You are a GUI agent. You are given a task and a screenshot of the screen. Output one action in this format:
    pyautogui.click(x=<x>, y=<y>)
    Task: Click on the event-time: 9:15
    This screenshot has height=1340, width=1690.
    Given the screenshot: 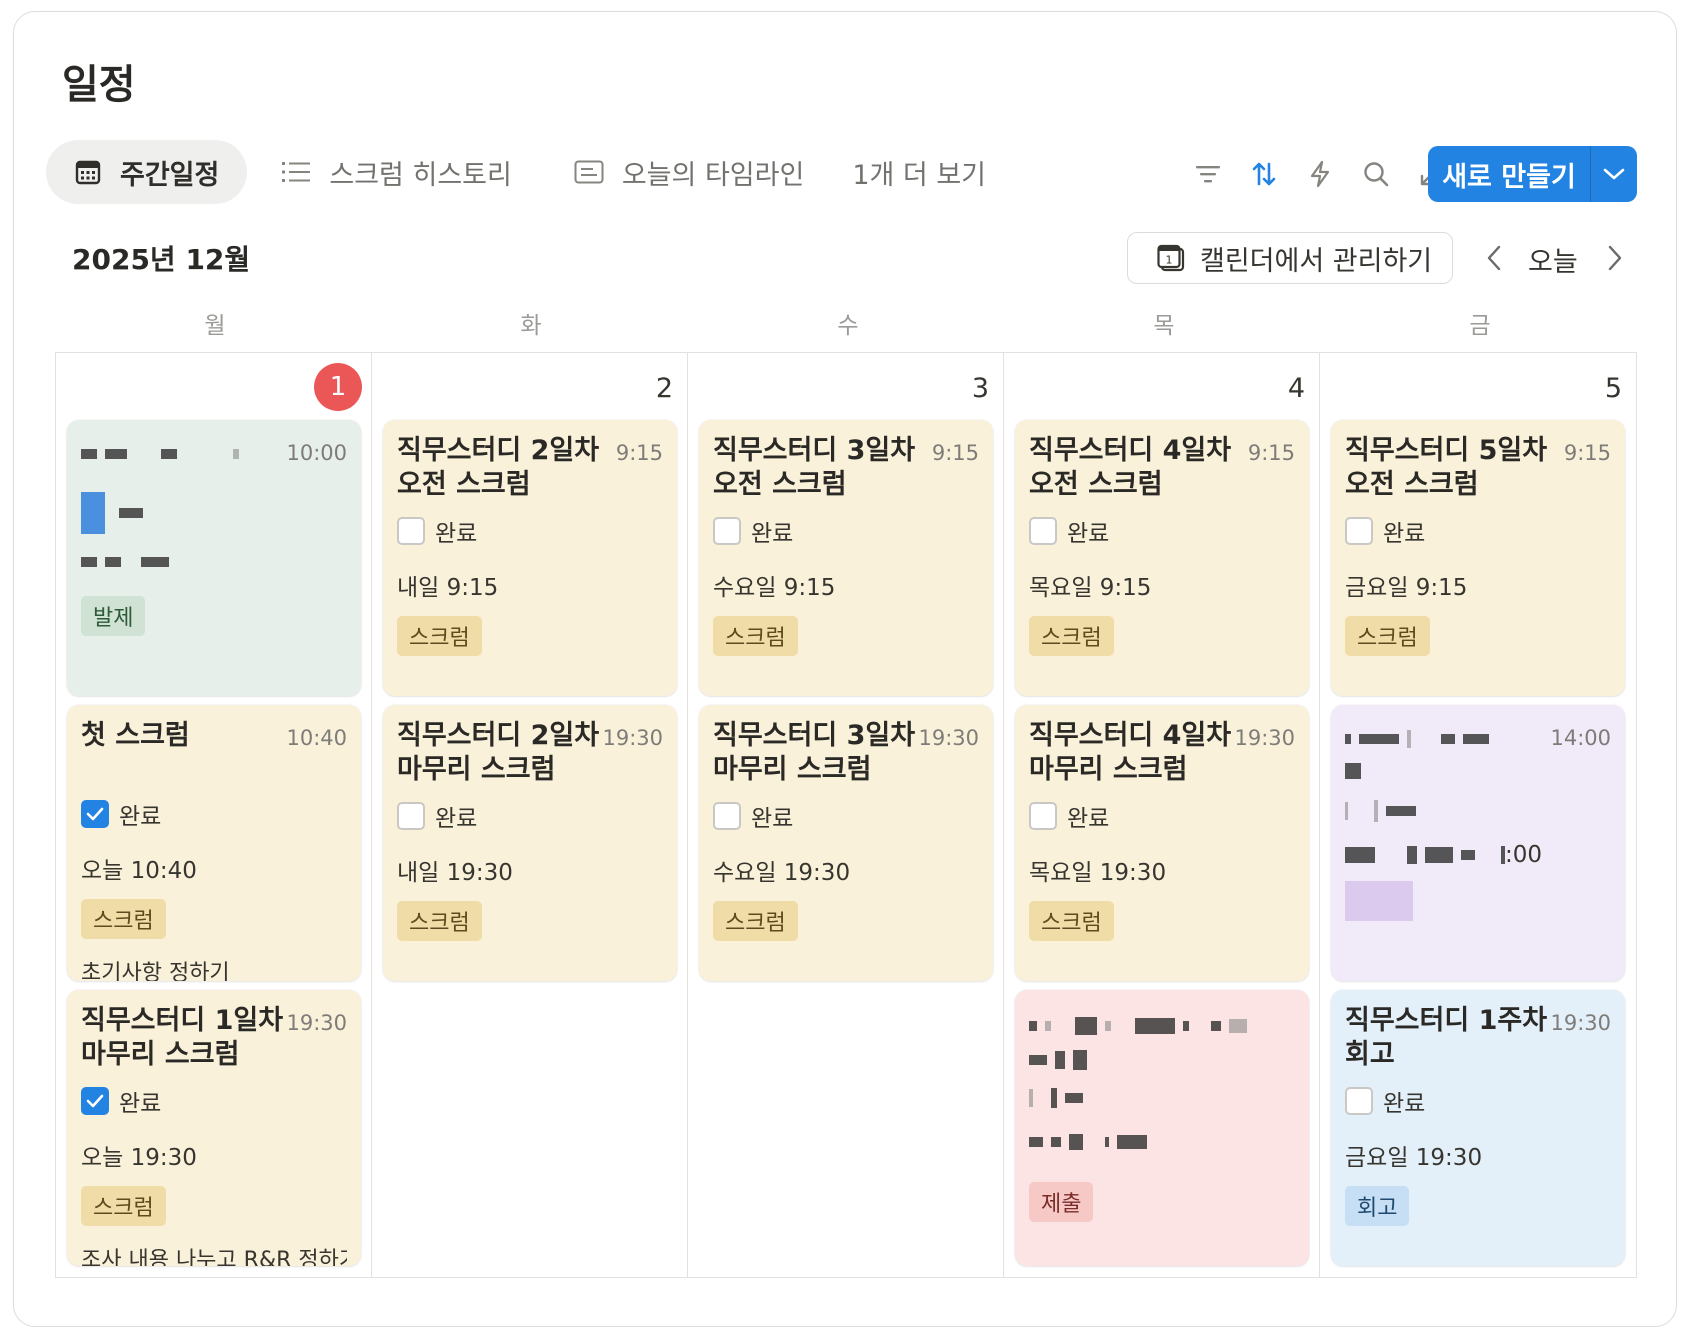 What is the action you would take?
    pyautogui.click(x=639, y=453)
    